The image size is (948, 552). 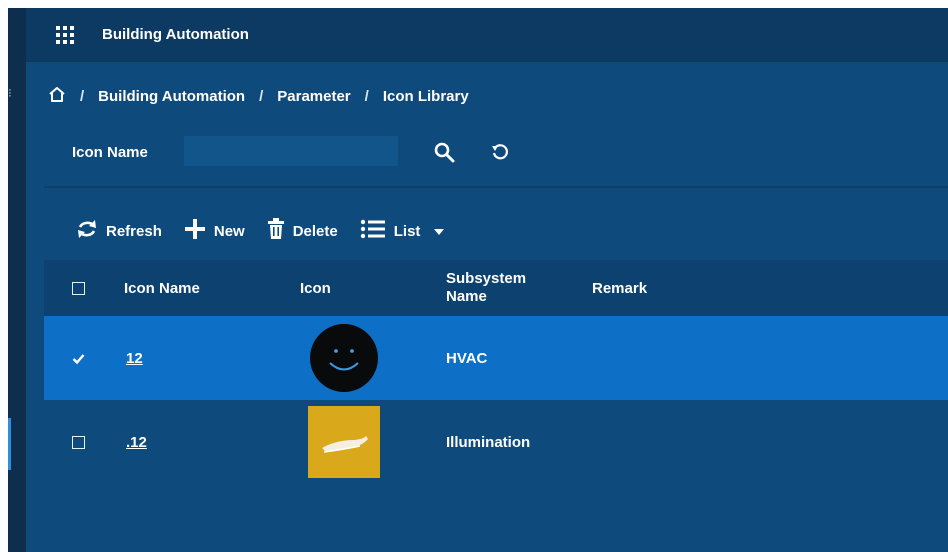 I want to click on left-sidebar: ⁝, so click(x=17, y=280).